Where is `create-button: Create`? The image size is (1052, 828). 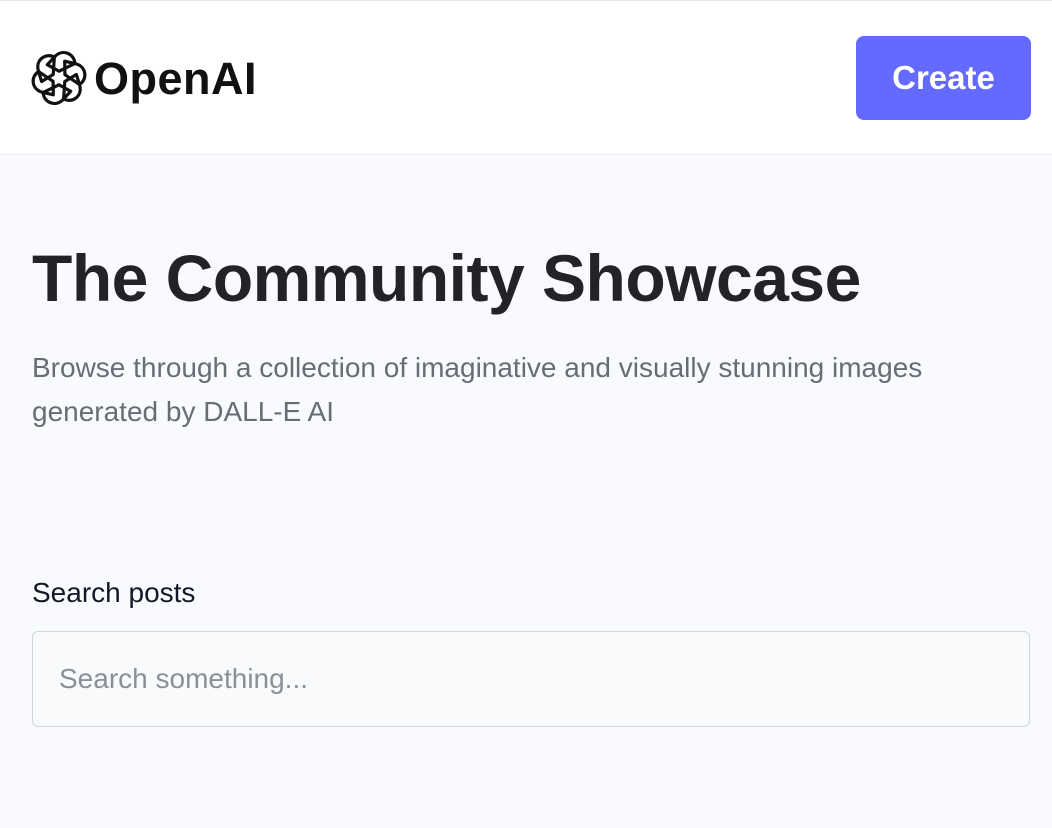 create-button: Create is located at coordinates (943, 78).